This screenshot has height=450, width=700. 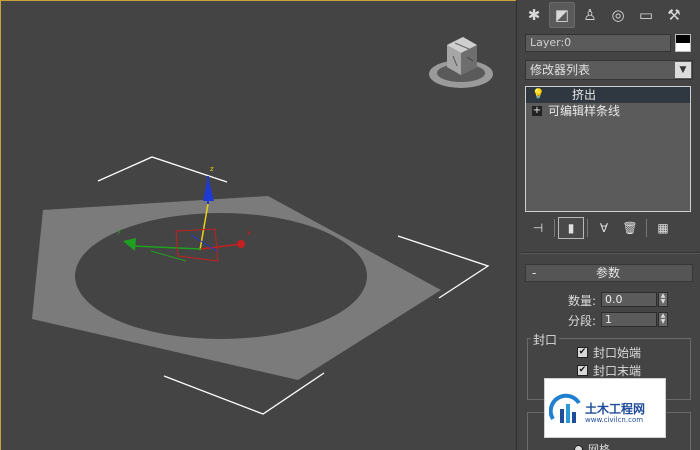 I want to click on stack-item-label: 挤出, so click(x=584, y=95).